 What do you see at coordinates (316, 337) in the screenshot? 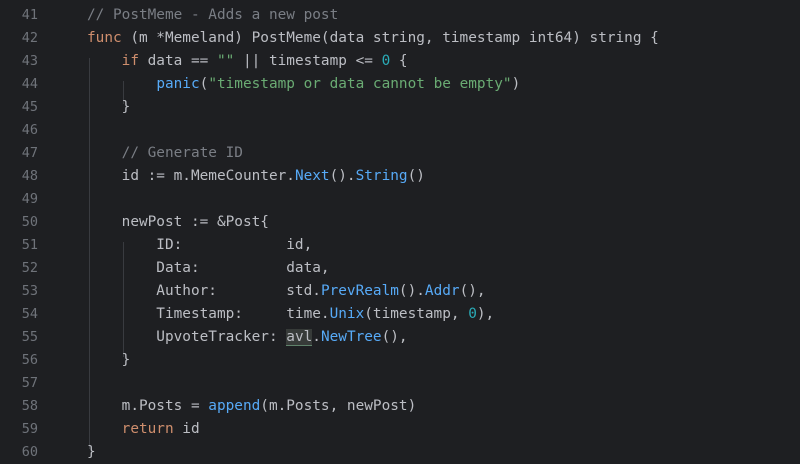
I see `code-token: .` at bounding box center [316, 337].